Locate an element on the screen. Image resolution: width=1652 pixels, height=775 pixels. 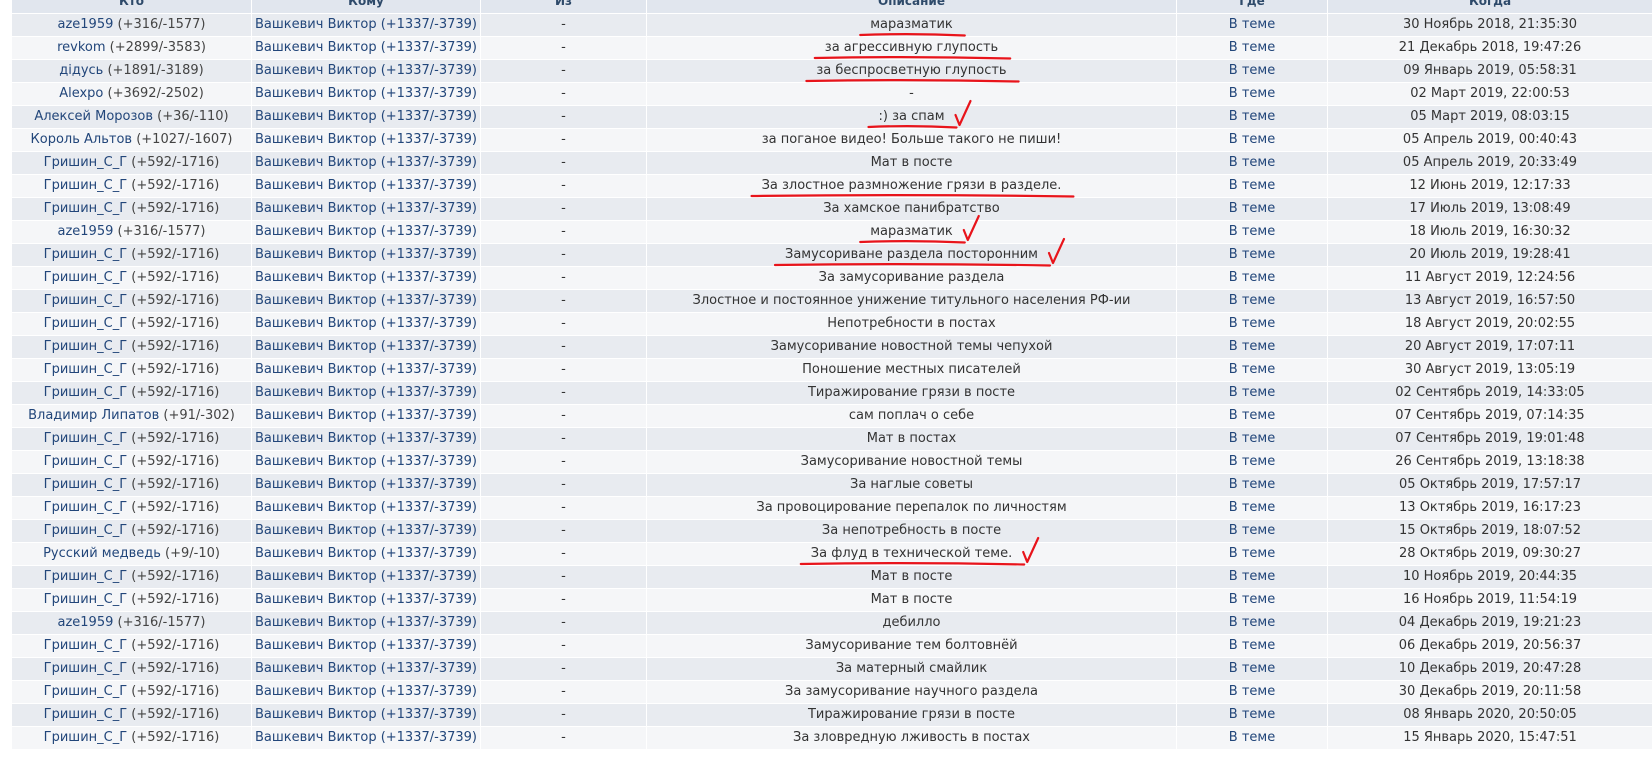
header-from: Из is located at coordinates (563, 7).